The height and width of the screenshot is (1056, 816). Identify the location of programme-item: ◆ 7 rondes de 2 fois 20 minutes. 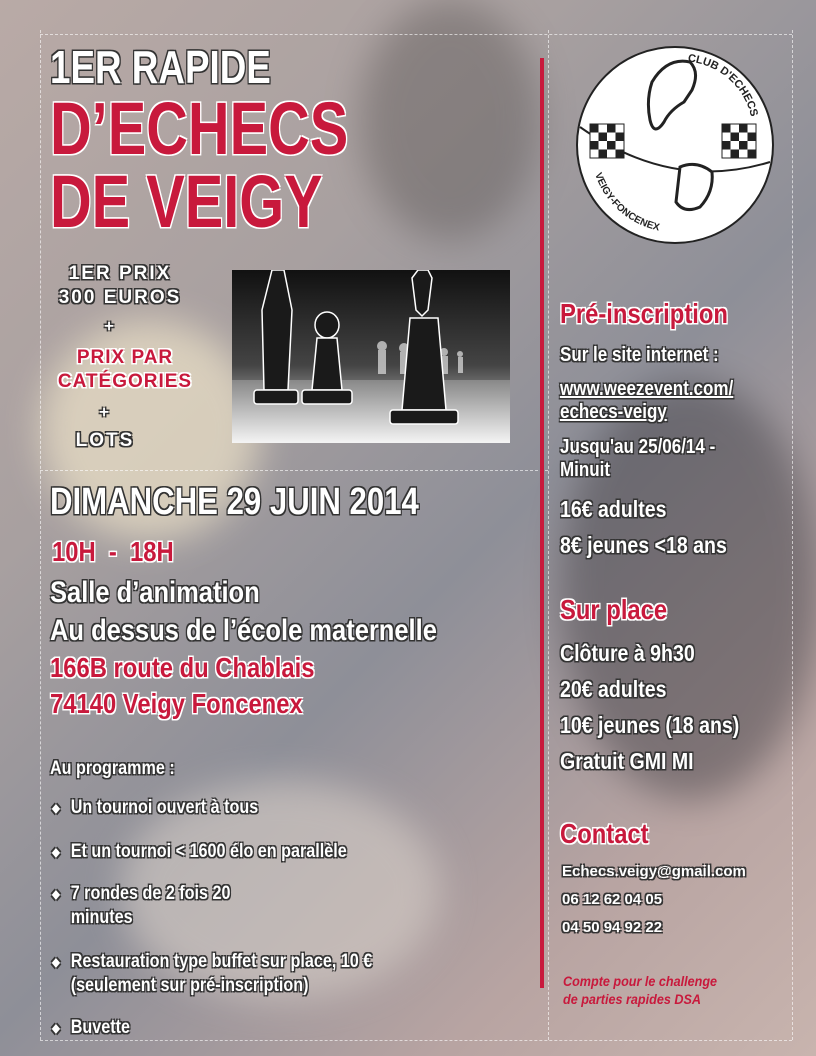
(247, 906).